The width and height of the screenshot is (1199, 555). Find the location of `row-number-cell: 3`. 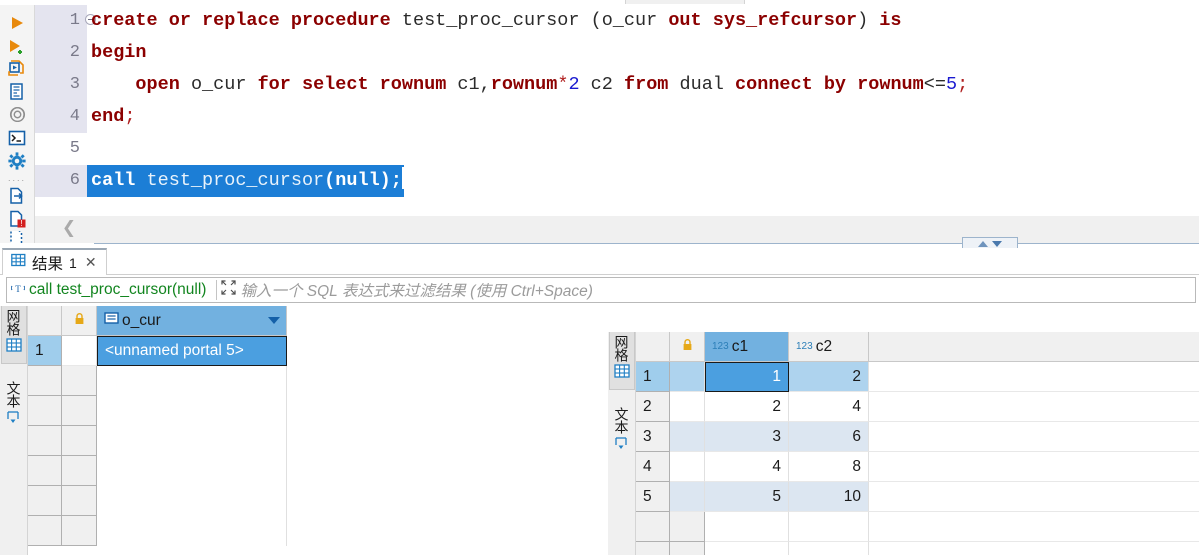

row-number-cell: 3 is located at coordinates (653, 437).